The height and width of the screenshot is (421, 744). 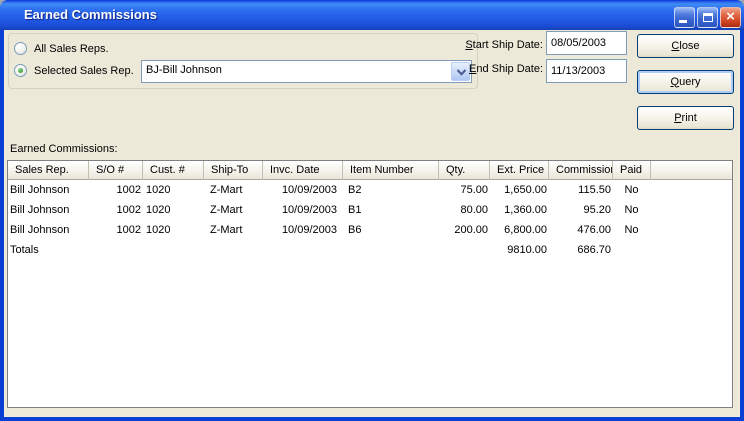 I want to click on close-icon: ×, so click(x=730, y=16).